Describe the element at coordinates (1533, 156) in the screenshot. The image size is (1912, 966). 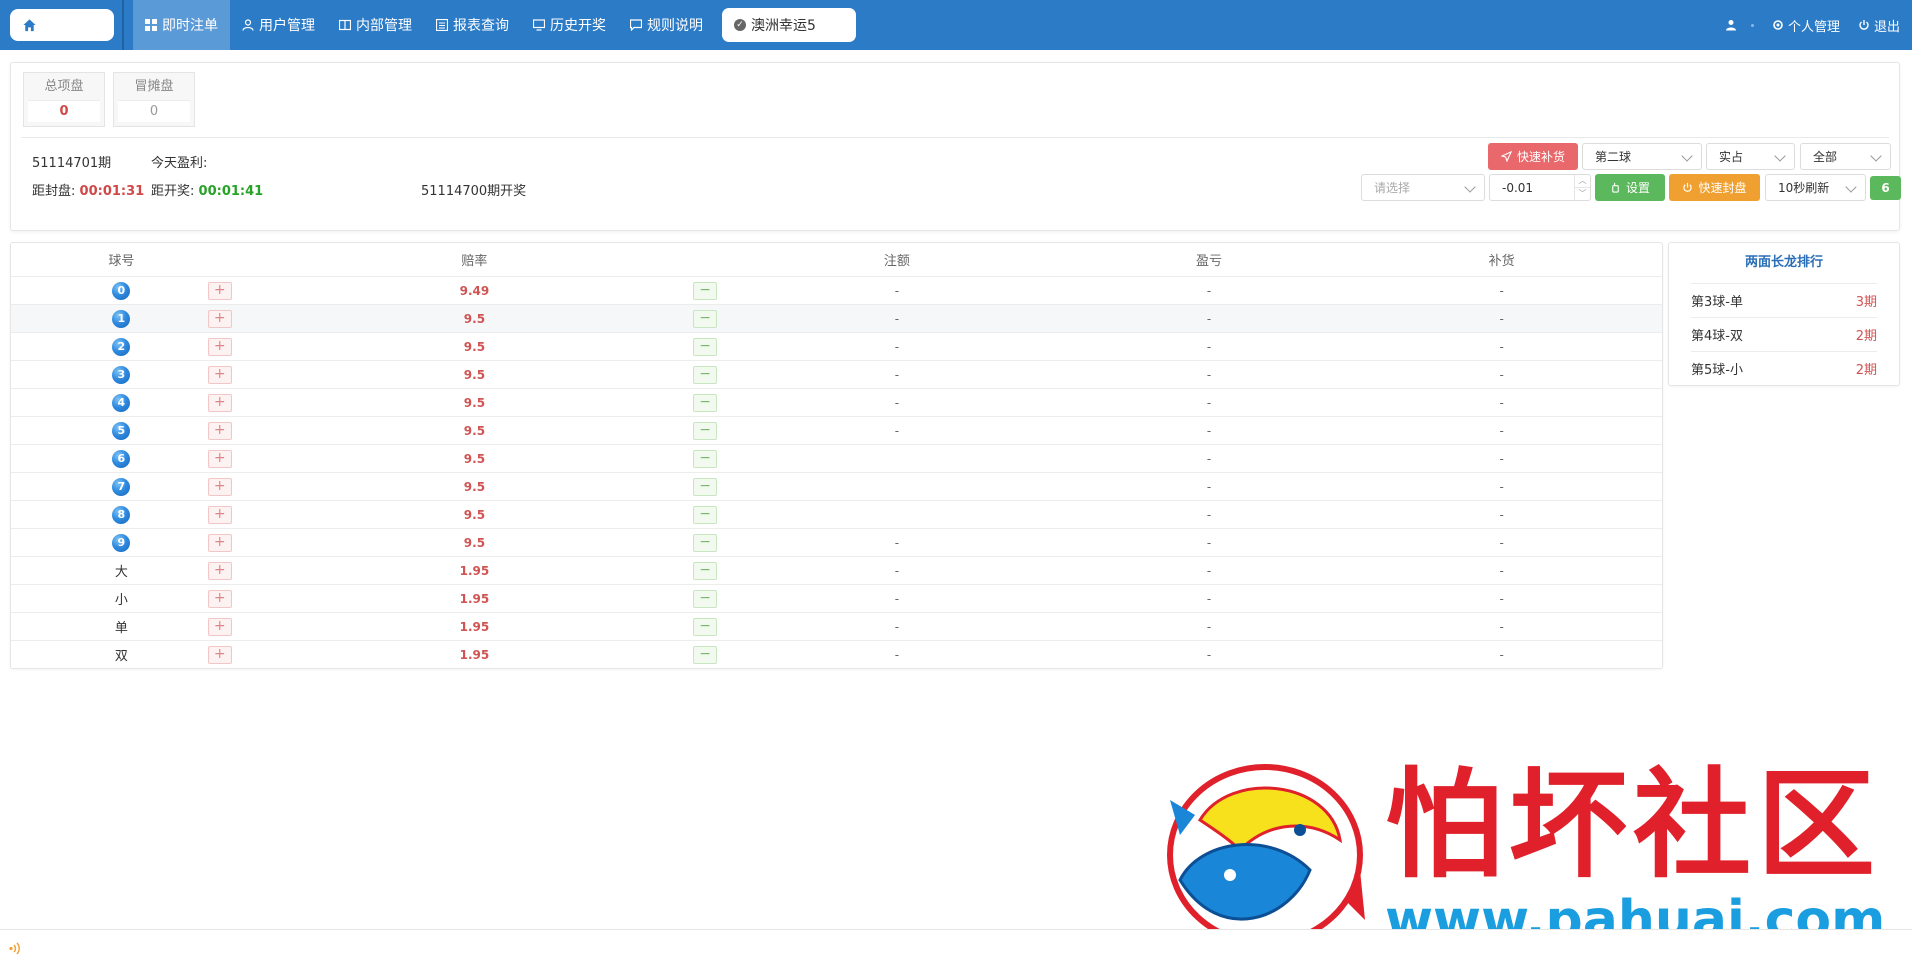
I see `quick-supply-button: 快速补货` at that location.